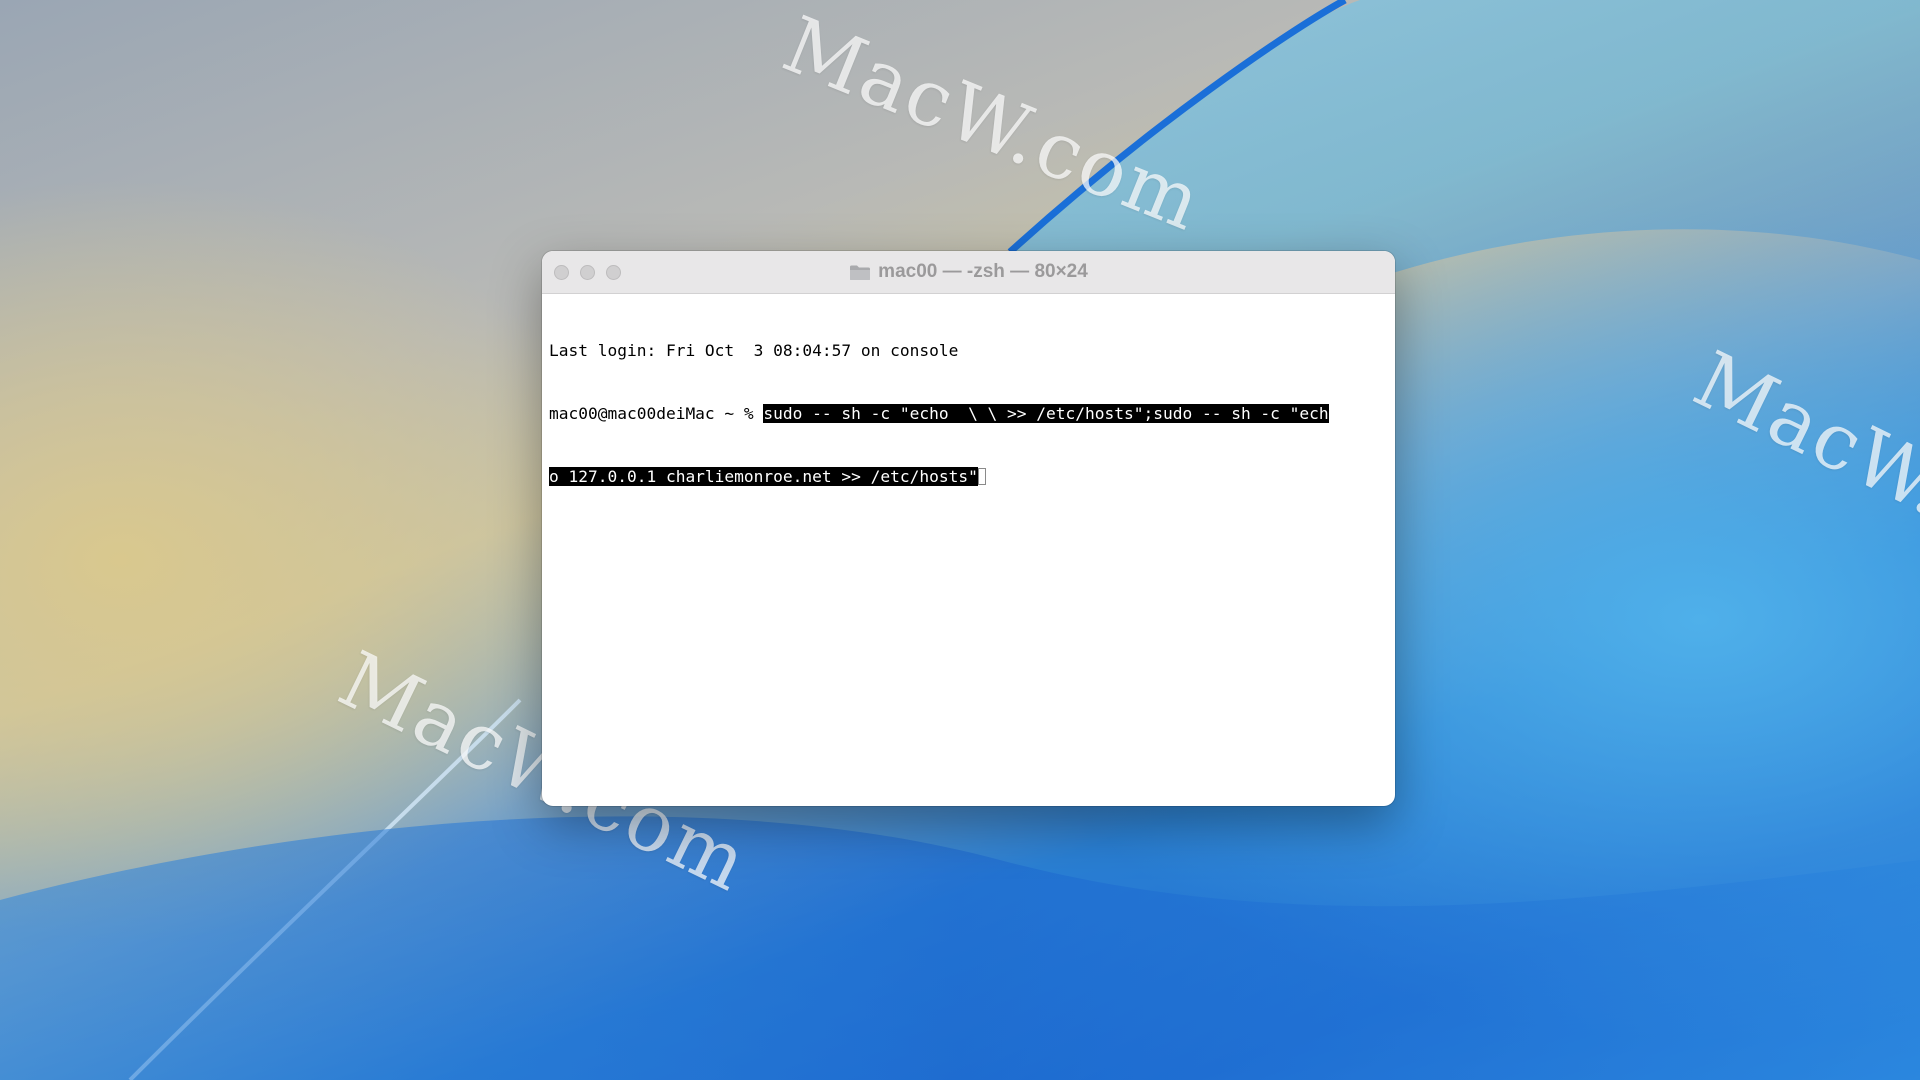 Image resolution: width=1920 pixels, height=1080 pixels. I want to click on window-titlebar: mac00 — -zsh — 80×24, so click(968, 272).